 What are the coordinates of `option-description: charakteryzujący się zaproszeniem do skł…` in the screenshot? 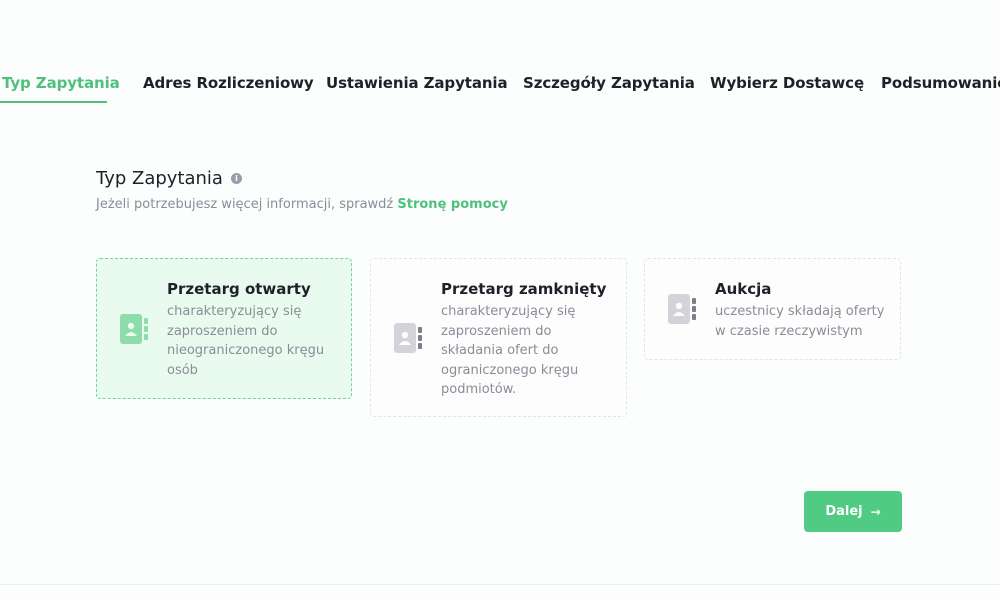 It's located at (510, 350).